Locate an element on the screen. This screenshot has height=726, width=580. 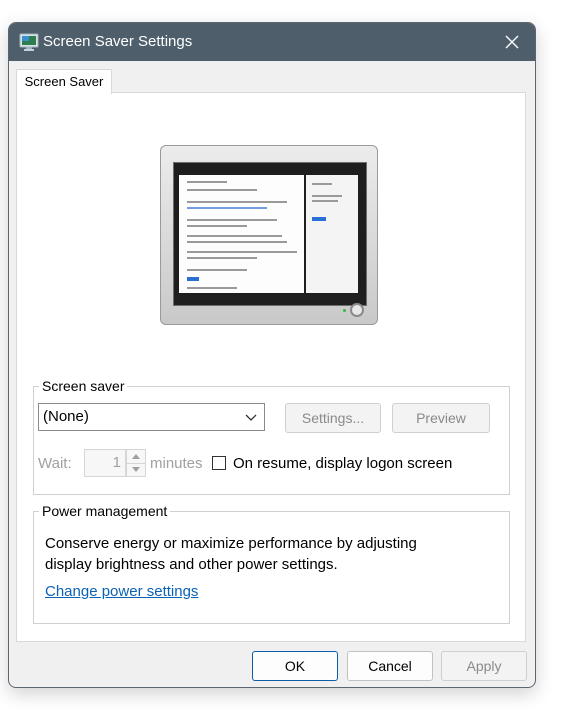
title-bar: Screen Saver Settings is located at coordinates (272, 42).